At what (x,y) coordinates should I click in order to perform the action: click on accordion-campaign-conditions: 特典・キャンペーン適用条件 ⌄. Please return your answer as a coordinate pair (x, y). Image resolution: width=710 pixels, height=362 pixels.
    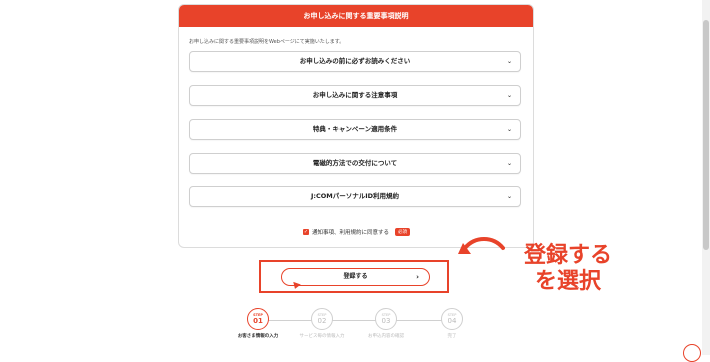
    Looking at the image, I should click on (355, 129).